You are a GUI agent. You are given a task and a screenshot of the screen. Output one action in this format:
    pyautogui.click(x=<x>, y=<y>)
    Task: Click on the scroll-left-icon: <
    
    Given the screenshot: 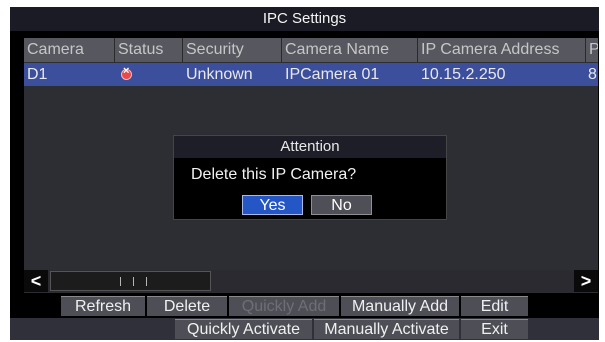 What is the action you would take?
    pyautogui.click(x=36, y=281)
    